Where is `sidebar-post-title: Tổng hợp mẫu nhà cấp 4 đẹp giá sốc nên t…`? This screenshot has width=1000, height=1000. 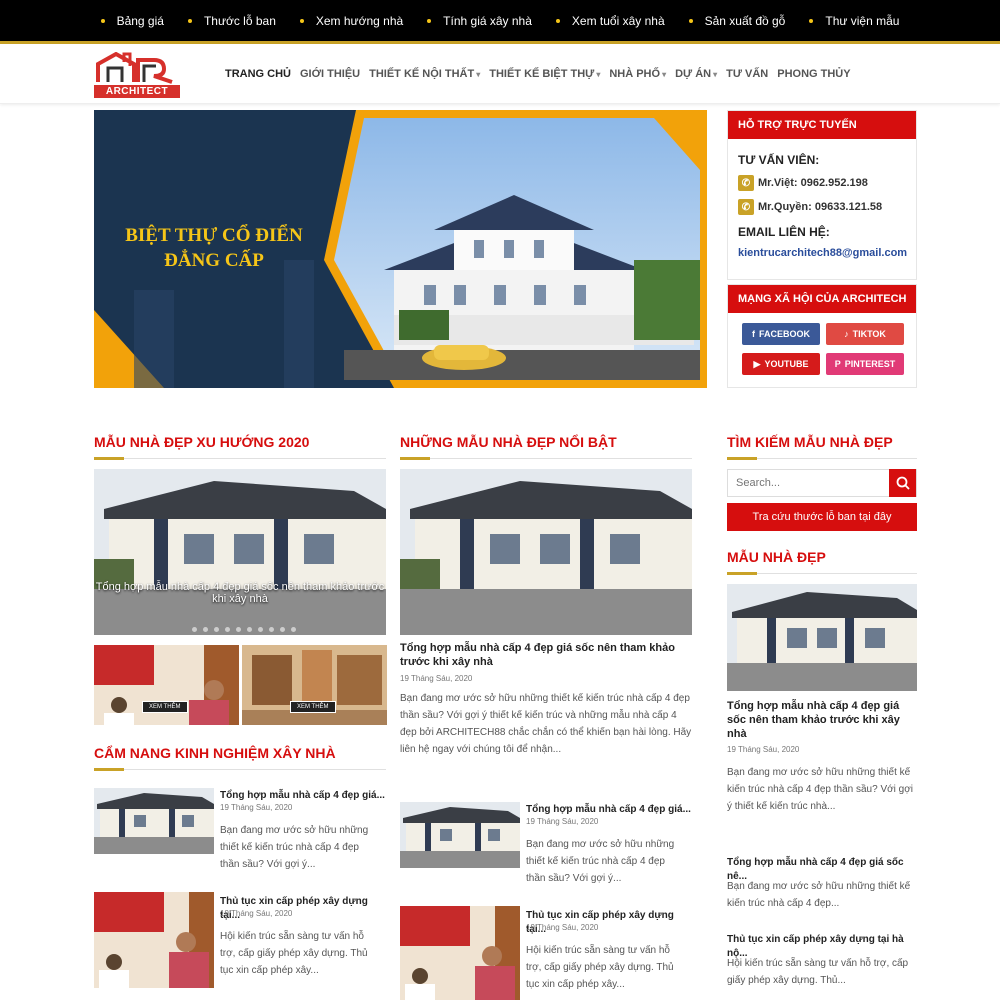 sidebar-post-title: Tổng hợp mẫu nhà cấp 4 đẹp giá sốc nên t… is located at coordinates (822, 720).